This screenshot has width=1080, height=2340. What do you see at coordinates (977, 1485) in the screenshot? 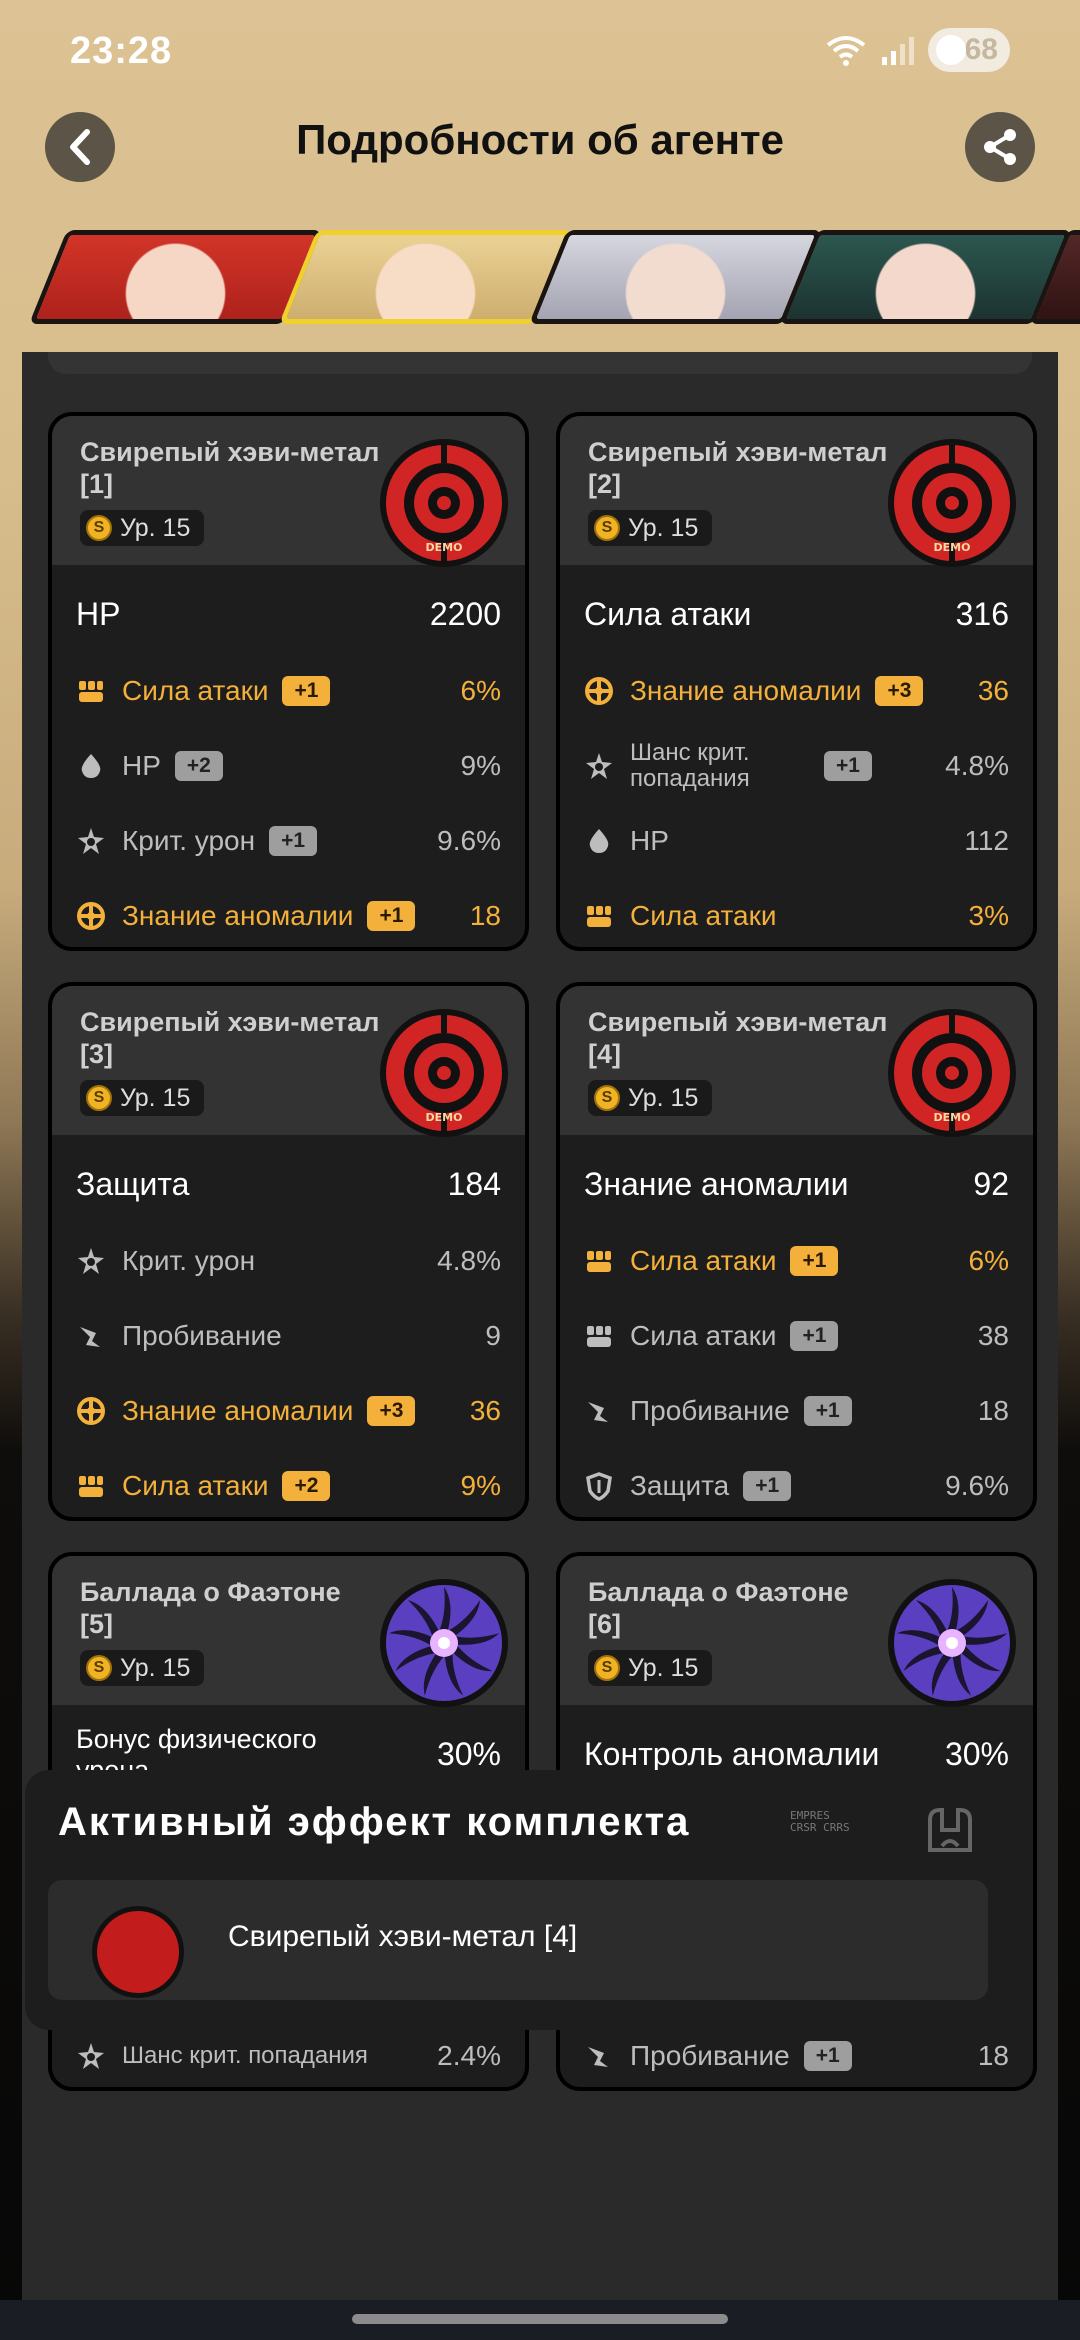
I see `sub-stat-value: 9.6%` at bounding box center [977, 1485].